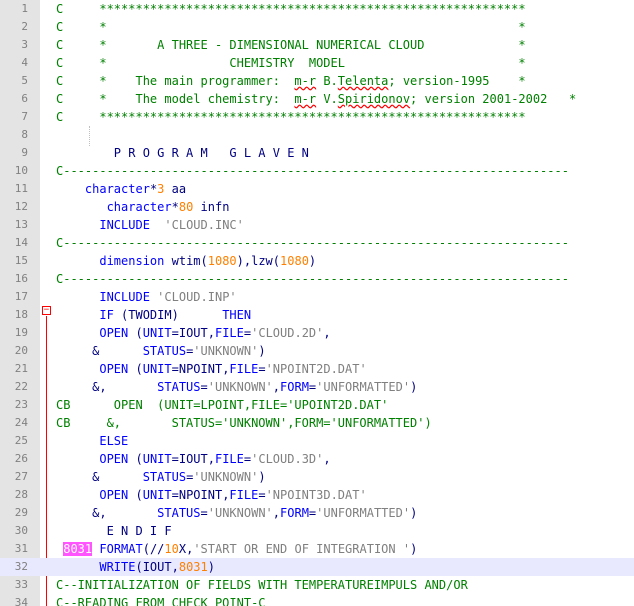 This screenshot has height=606, width=634. What do you see at coordinates (182, 153) in the screenshot?
I see `code-text: P R O G R A M G L A V E N` at bounding box center [182, 153].